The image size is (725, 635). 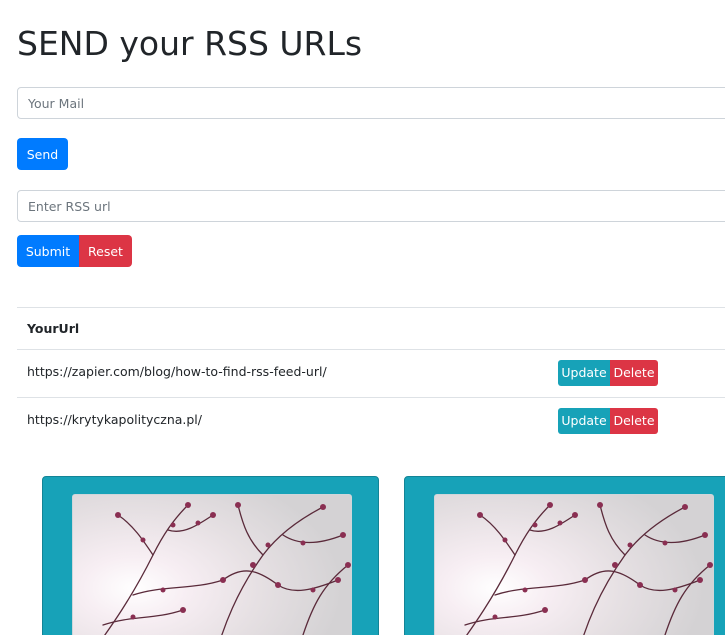 I want to click on submit-button: Submit, so click(x=48, y=251).